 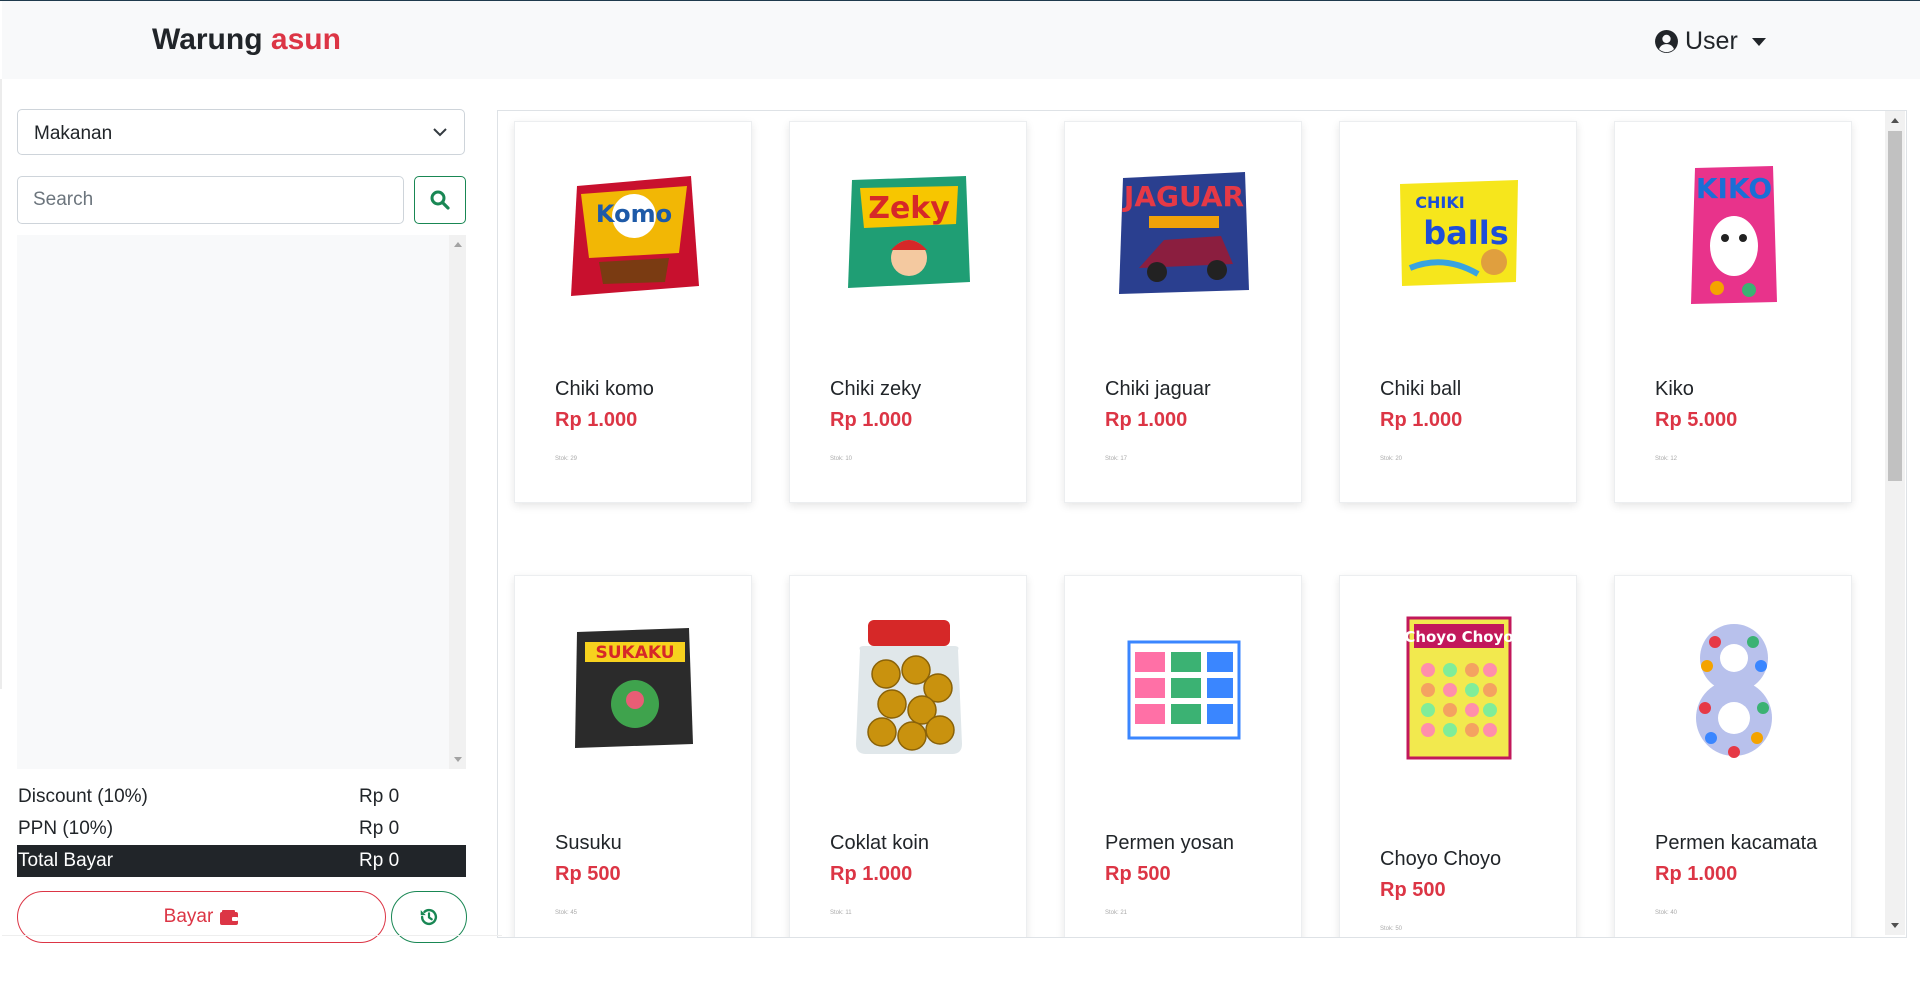 I want to click on product-stock: Stok: 11, so click(x=841, y=913).